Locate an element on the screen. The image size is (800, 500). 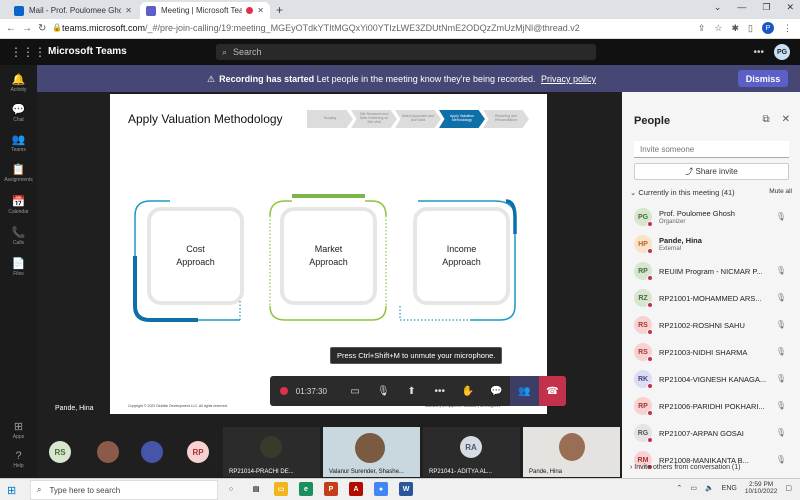
rail-item-assignments: 📋 Assignments is located at coordinates (18, 173).